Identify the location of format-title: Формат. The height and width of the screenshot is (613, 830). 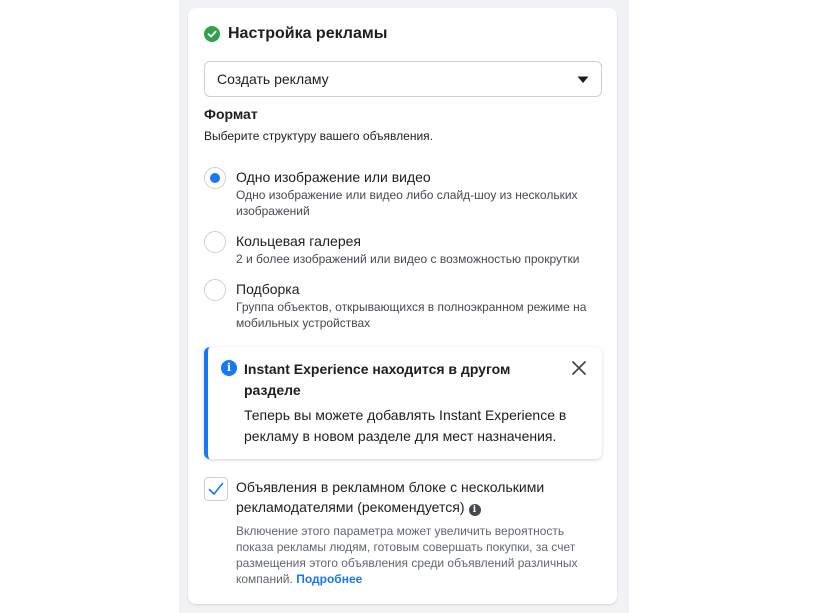
(231, 114).